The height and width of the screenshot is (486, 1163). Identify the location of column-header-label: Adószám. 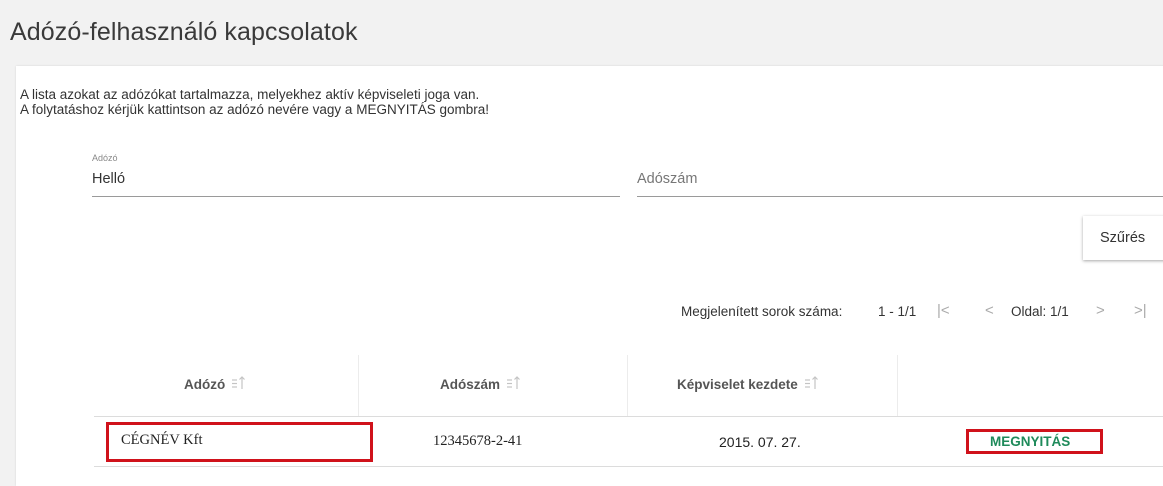
(470, 384).